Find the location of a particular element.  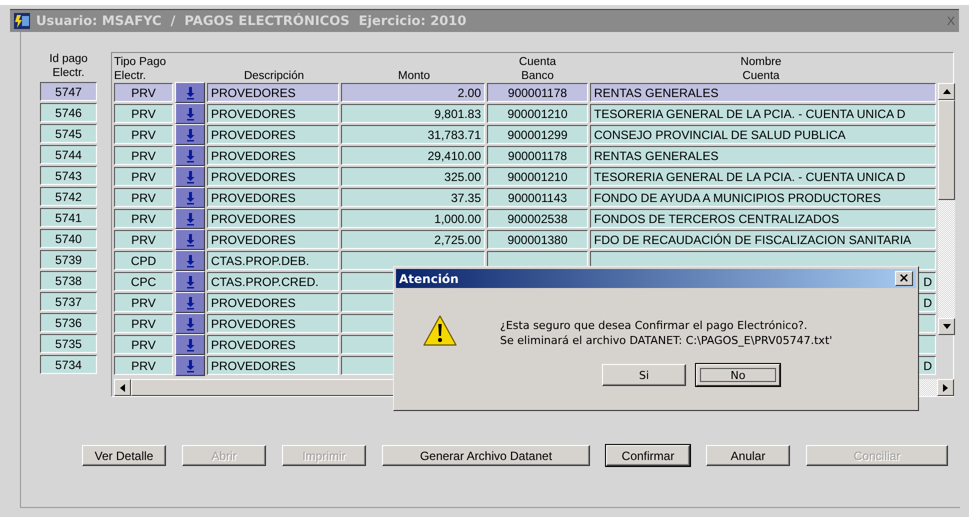

dialog-button: No is located at coordinates (738, 375).